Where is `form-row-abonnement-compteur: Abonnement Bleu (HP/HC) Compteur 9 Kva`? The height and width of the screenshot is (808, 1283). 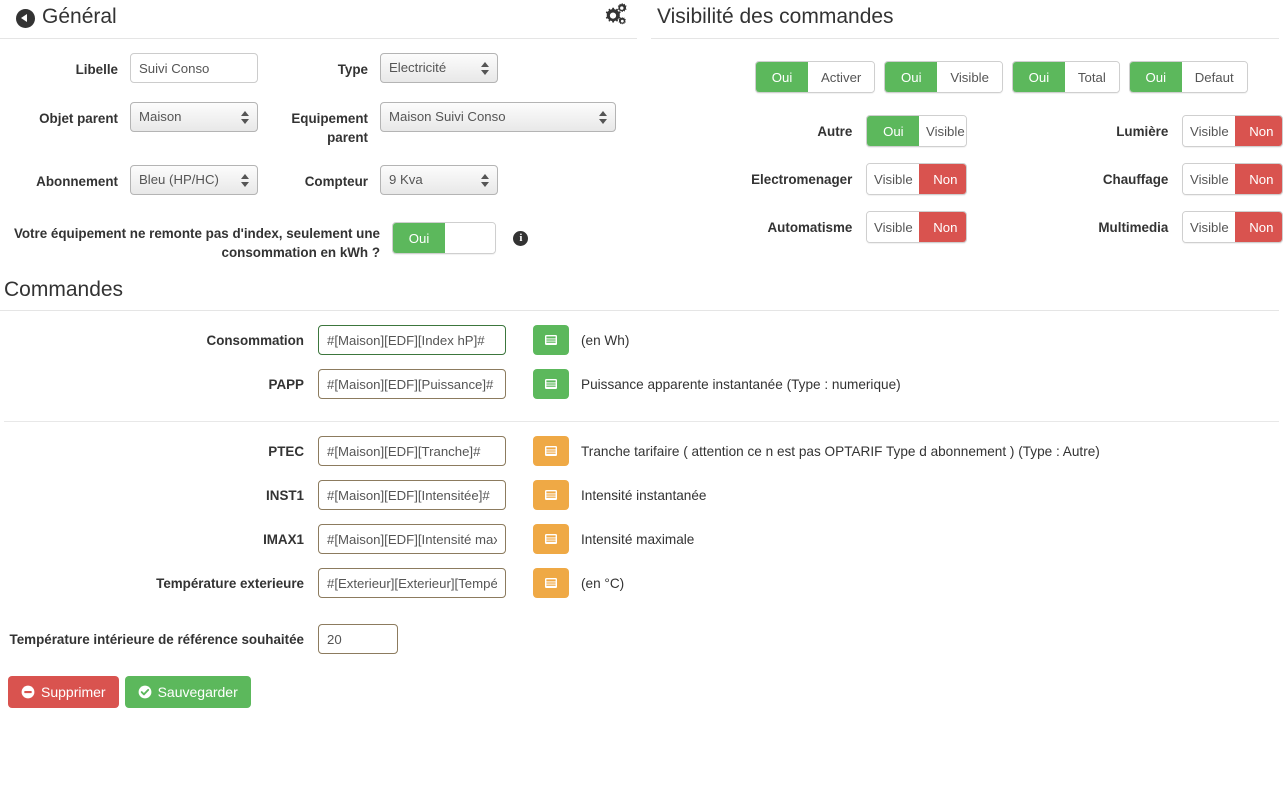 form-row-abonnement-compteur: Abonnement Bleu (HP/HC) Compteur 9 Kva is located at coordinates (320, 182).